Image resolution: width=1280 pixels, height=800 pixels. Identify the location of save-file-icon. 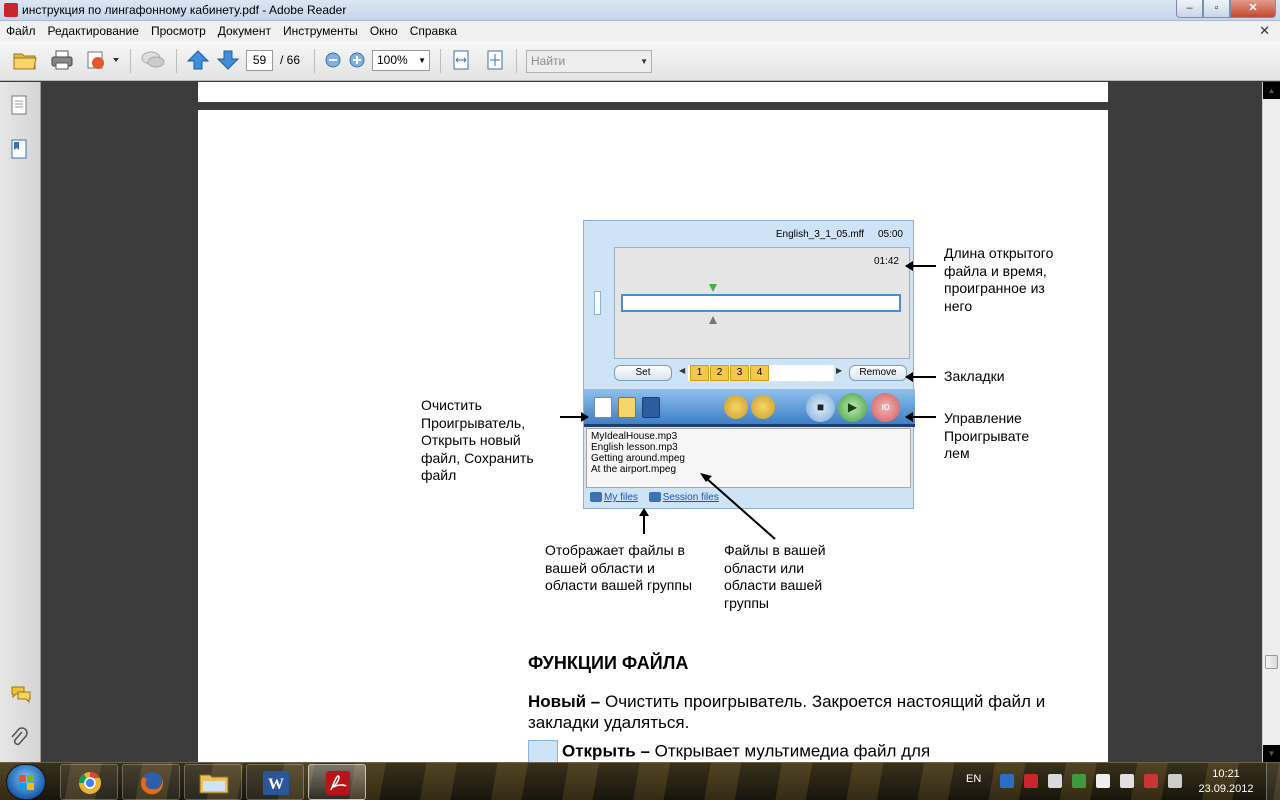
(651, 407).